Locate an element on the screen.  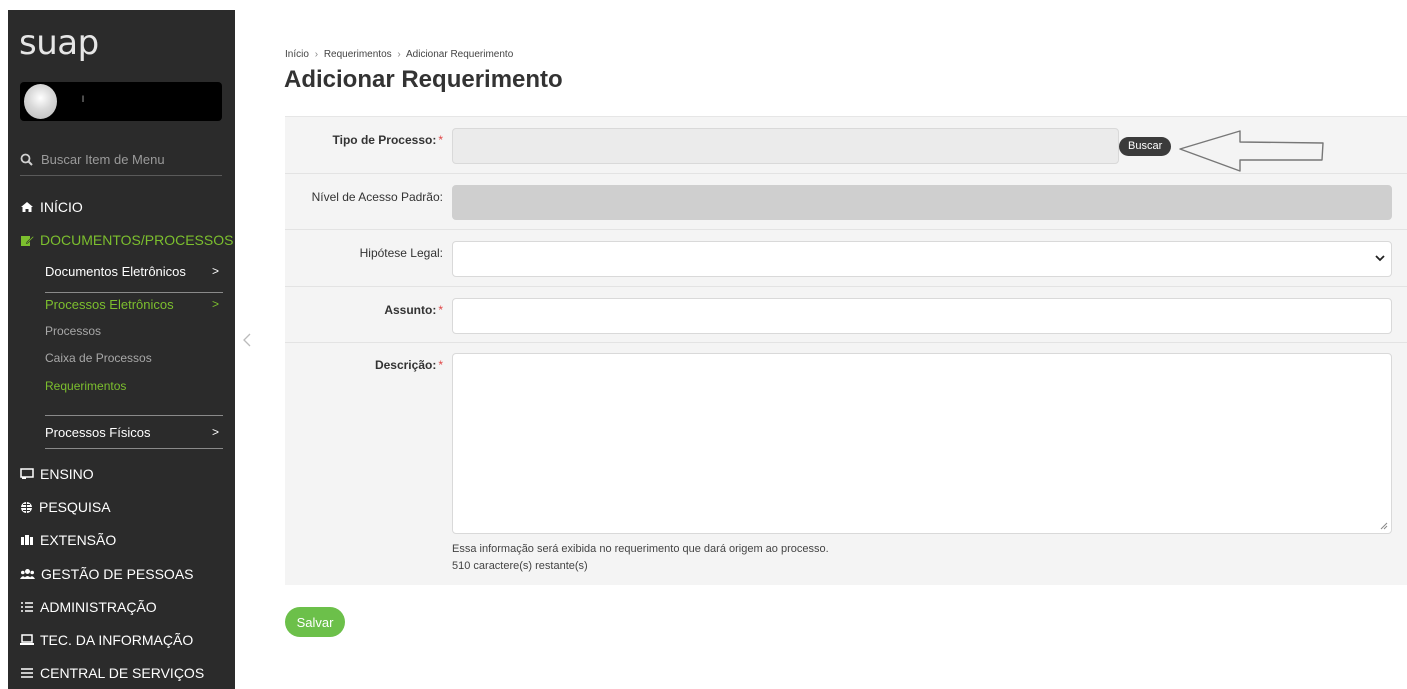
search-icon is located at coordinates (26, 159).